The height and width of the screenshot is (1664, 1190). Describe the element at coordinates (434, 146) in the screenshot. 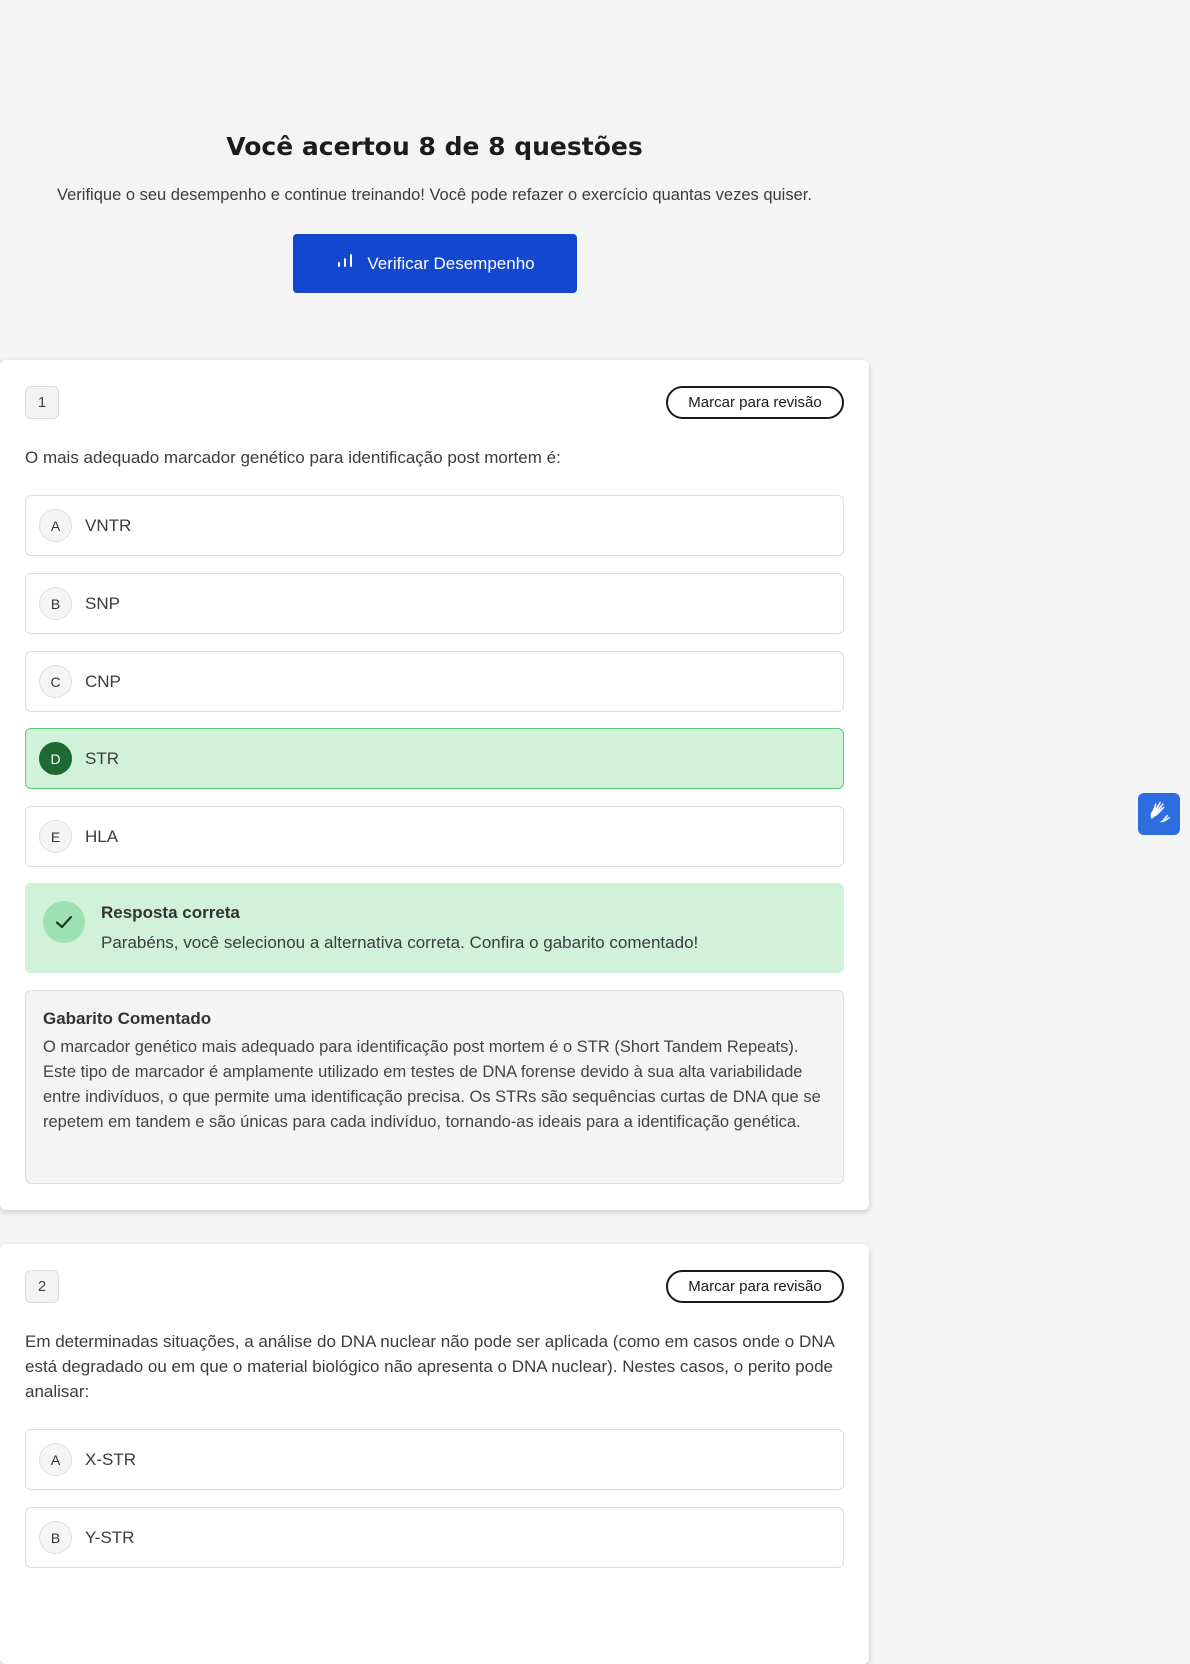

I see `score-title: Você acertou 8 de 8 questões` at that location.